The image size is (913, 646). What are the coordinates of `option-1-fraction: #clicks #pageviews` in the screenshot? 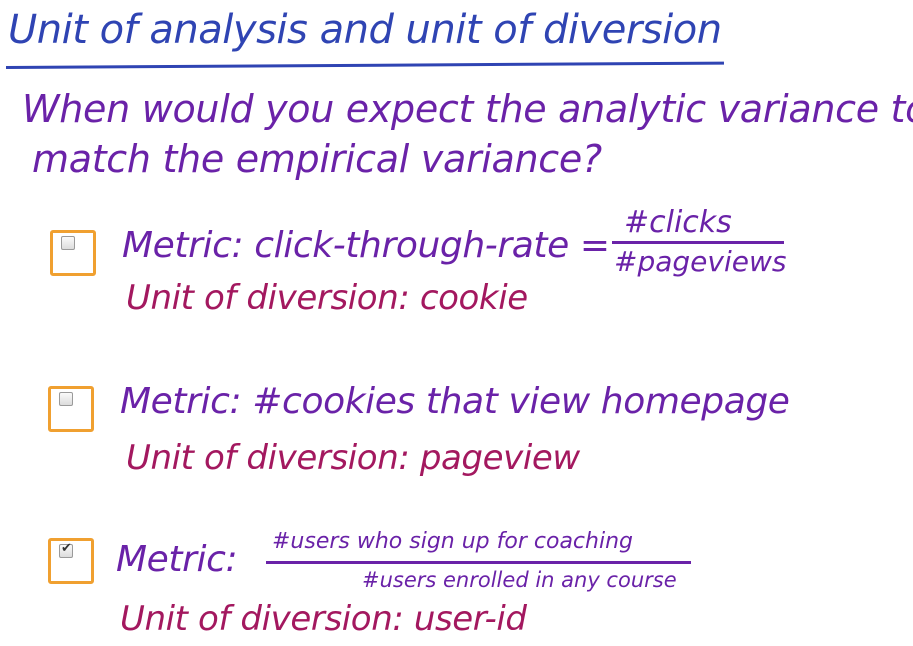 It's located at (699, 245).